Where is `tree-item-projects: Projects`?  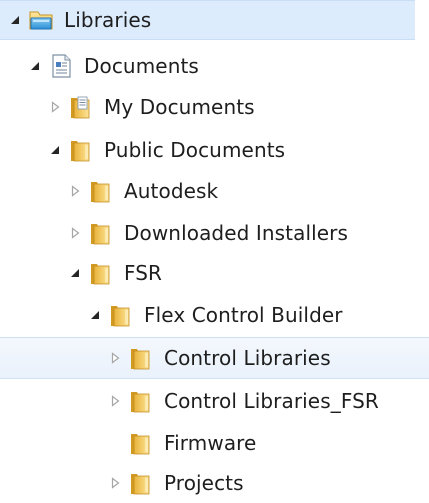 tree-item-projects: Projects is located at coordinates (214, 483).